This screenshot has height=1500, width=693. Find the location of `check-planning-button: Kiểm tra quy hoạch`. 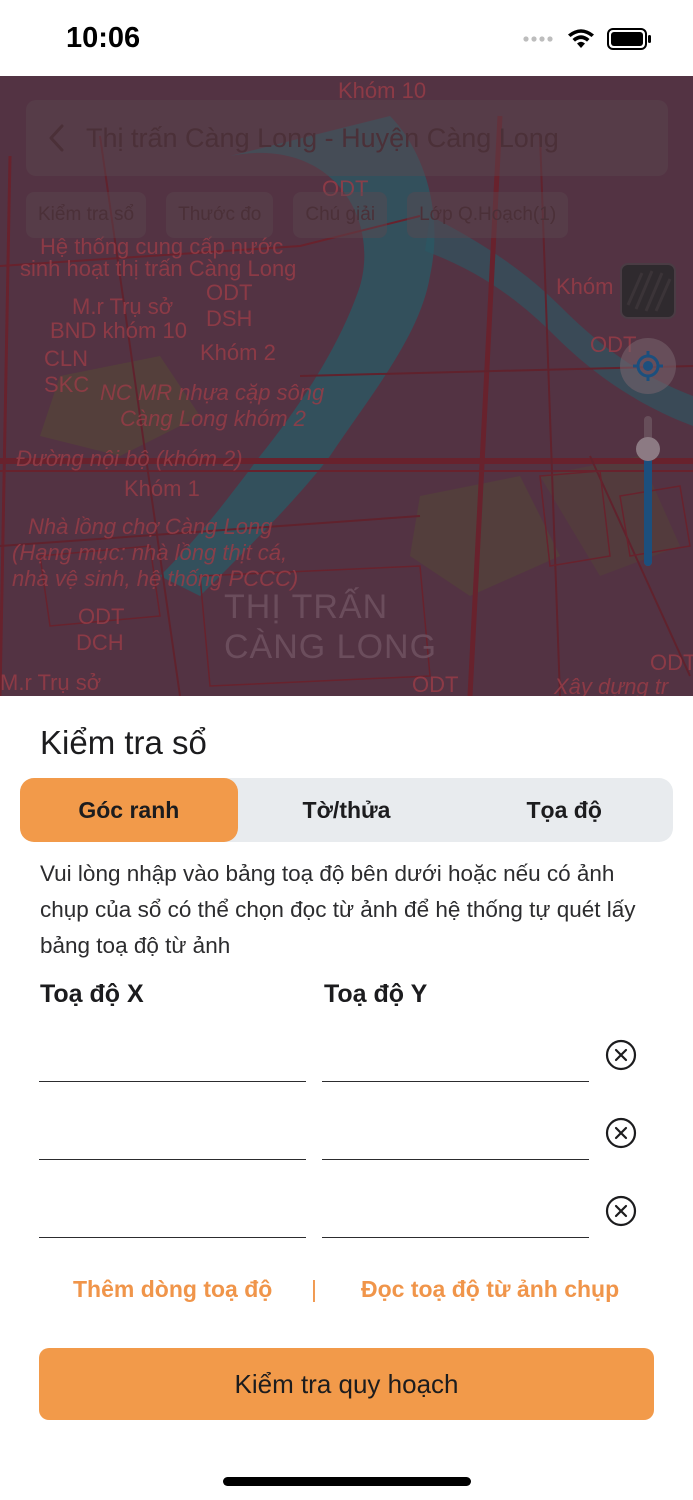

check-planning-button: Kiểm tra quy hoạch is located at coordinates (346, 1384).